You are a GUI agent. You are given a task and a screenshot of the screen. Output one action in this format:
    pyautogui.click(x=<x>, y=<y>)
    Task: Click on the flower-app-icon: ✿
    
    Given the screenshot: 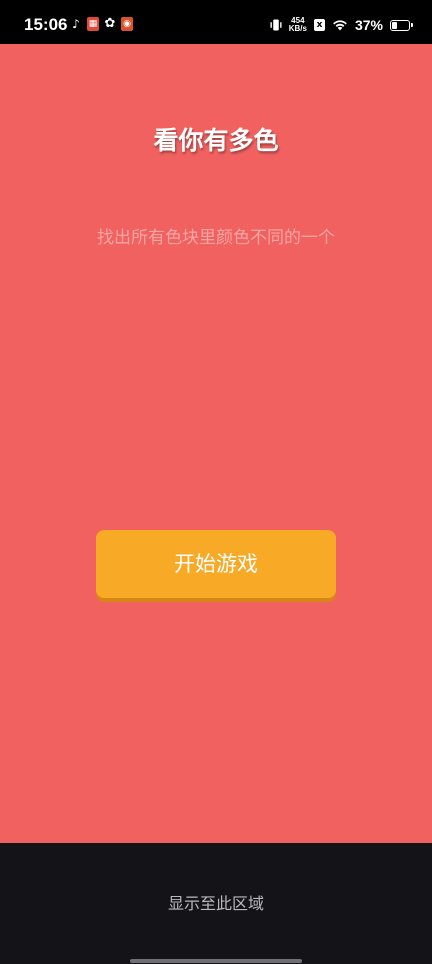 What is the action you would take?
    pyautogui.click(x=110, y=23)
    